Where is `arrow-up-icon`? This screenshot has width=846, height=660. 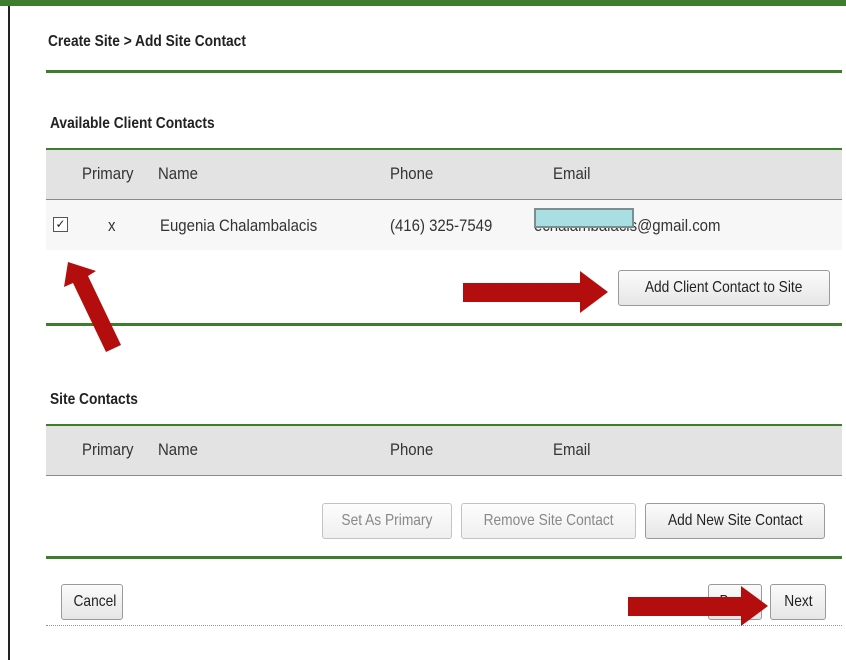 arrow-up-icon is located at coordinates (92, 307).